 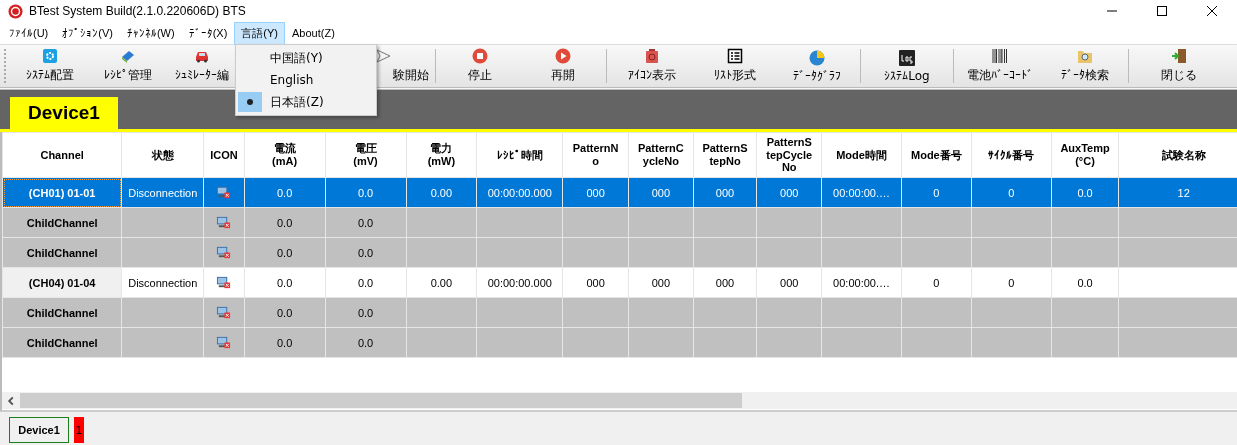 What do you see at coordinates (789, 155) in the screenshot?
I see `column-header: PatternS tepCycle No` at bounding box center [789, 155].